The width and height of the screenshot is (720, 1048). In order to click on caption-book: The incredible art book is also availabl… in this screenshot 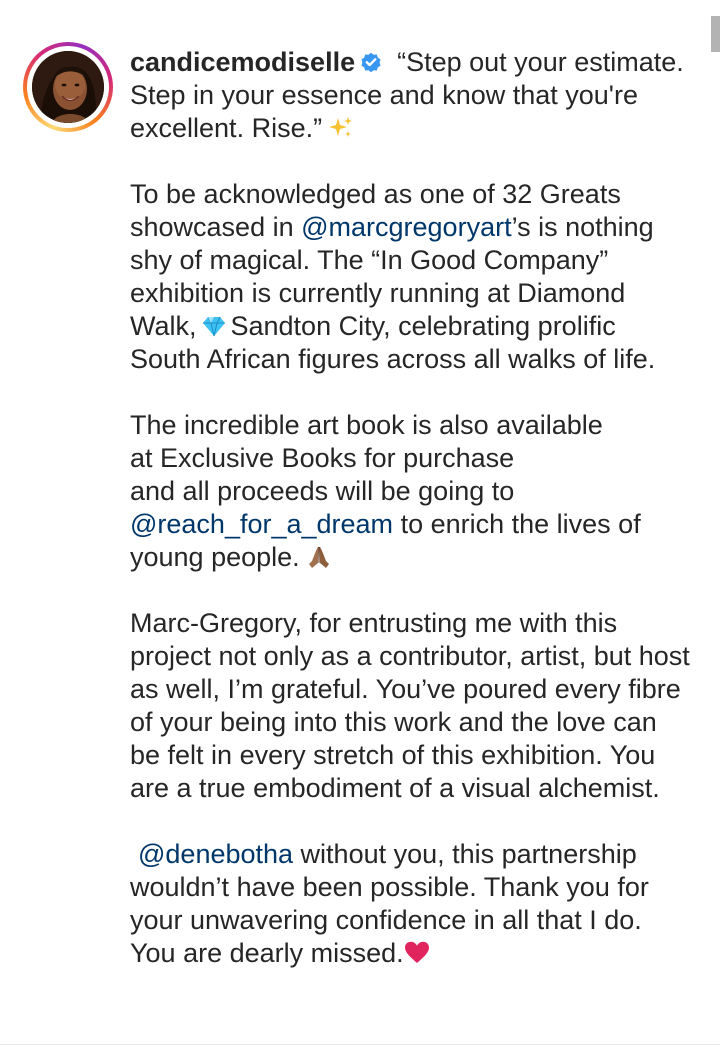, I will do `click(410, 491)`.